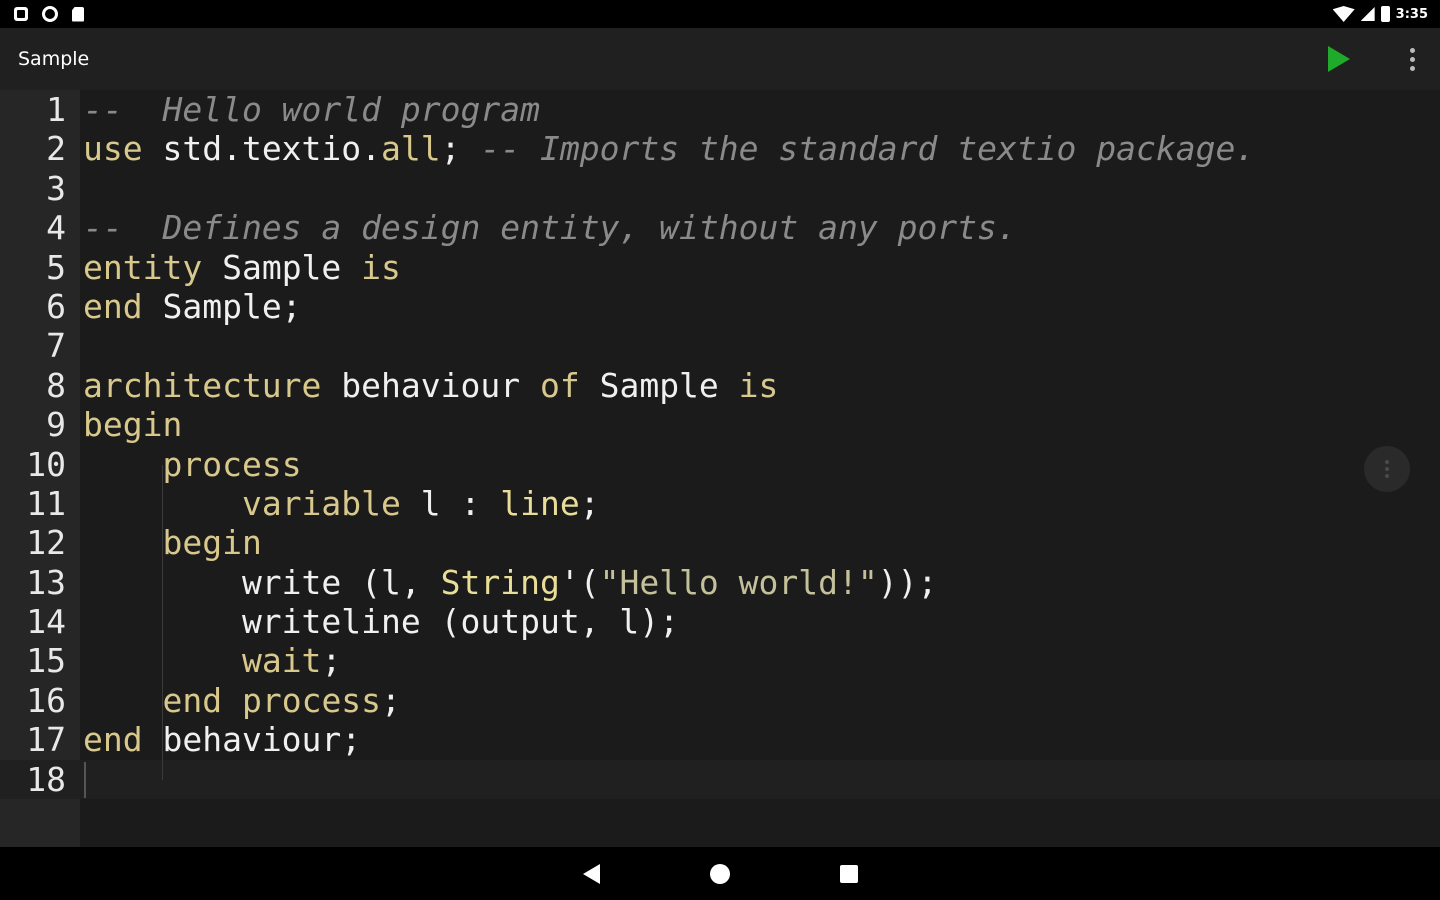 This screenshot has width=1440, height=900. I want to click on line-number: 12, so click(46, 543).